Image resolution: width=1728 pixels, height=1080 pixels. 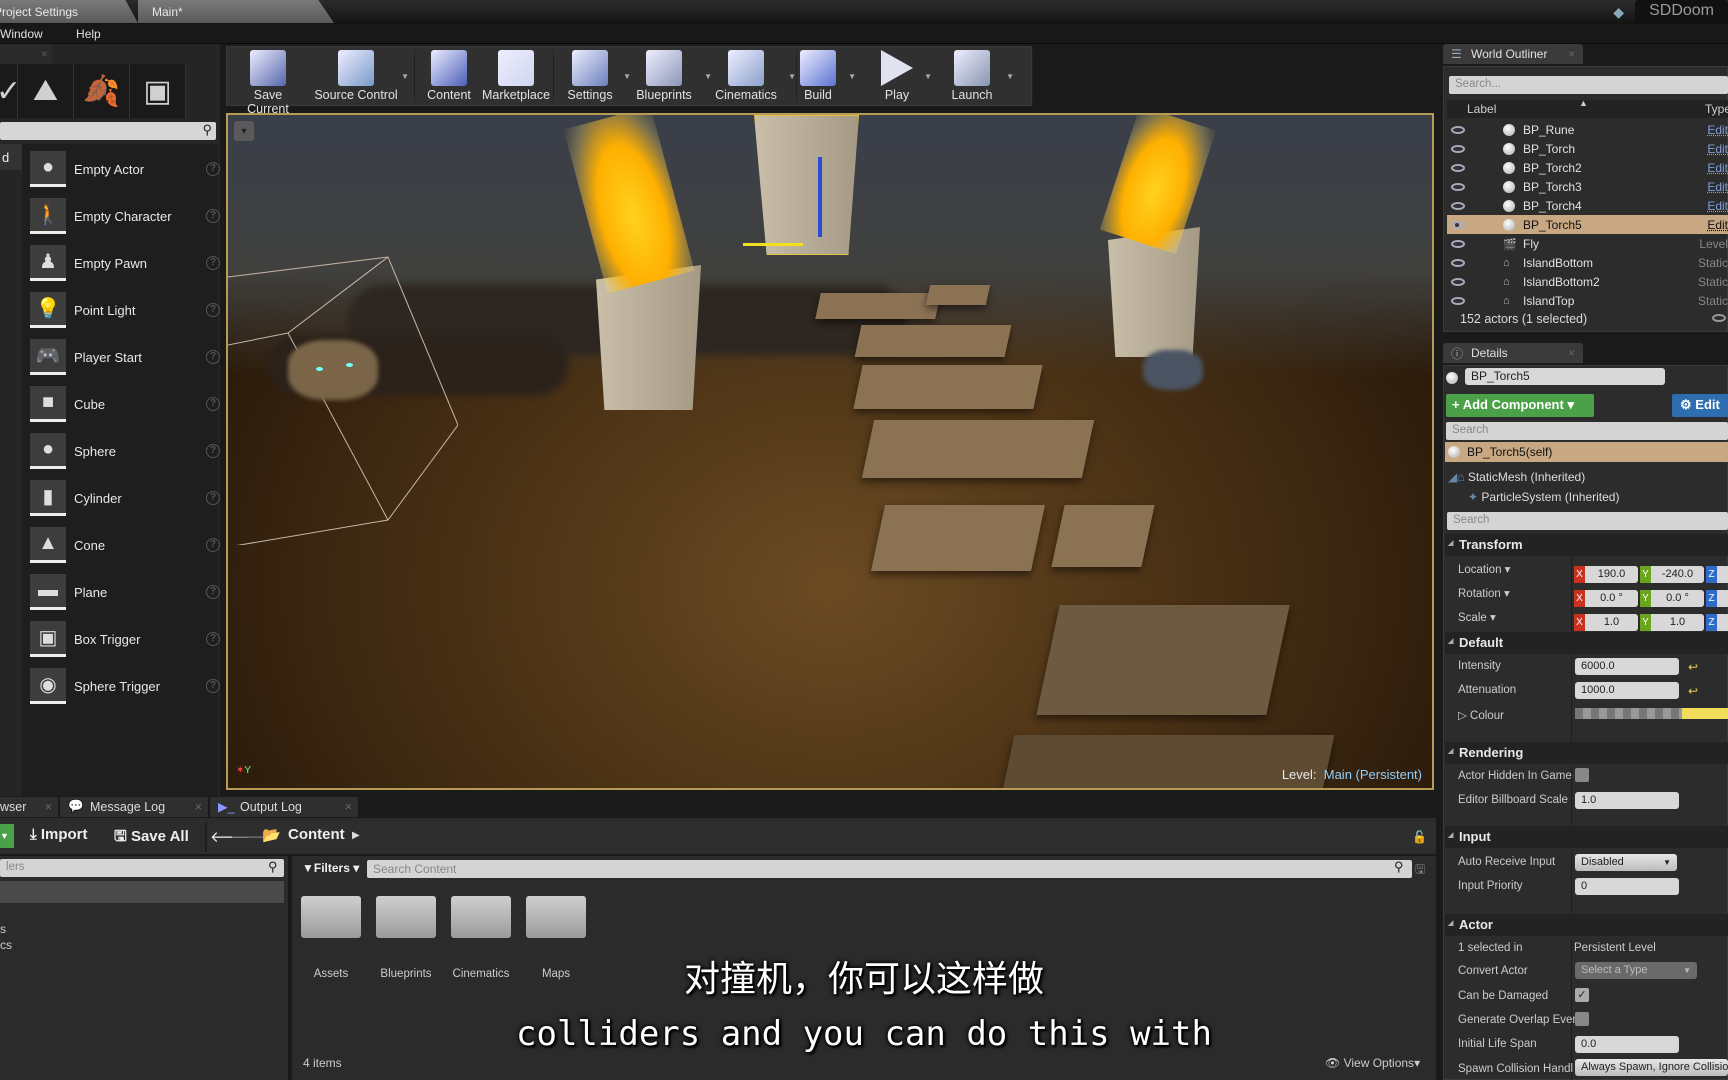 I want to click on save-search-icon: 🖫, so click(x=1420, y=870).